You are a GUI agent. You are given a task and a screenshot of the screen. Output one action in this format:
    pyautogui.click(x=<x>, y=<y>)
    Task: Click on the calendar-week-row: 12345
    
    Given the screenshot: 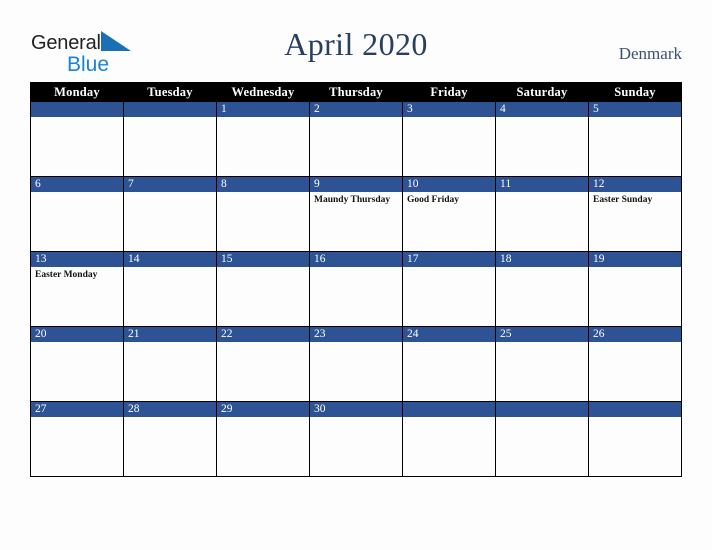 What is the action you would take?
    pyautogui.click(x=356, y=139)
    